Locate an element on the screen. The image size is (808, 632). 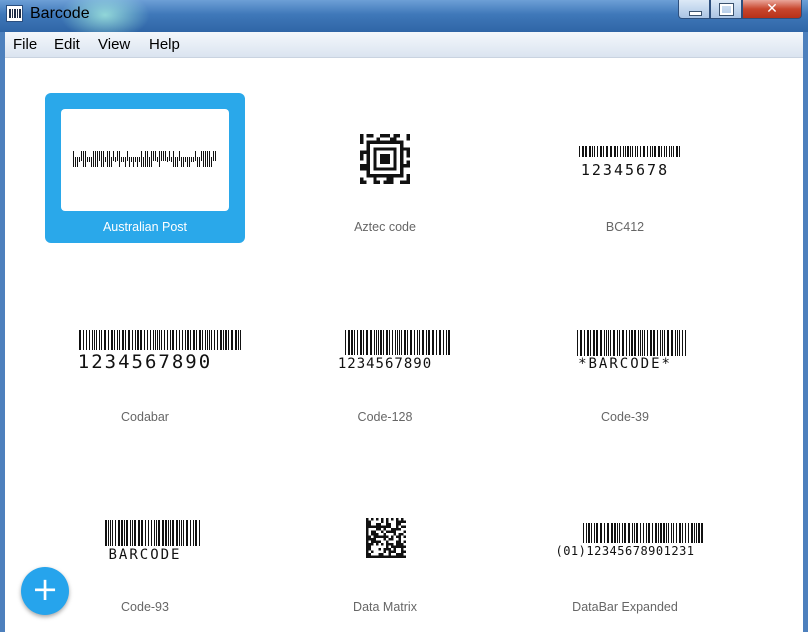
barcode-card-code-93: BARCODE Code-93 is located at coordinates (145, 548).